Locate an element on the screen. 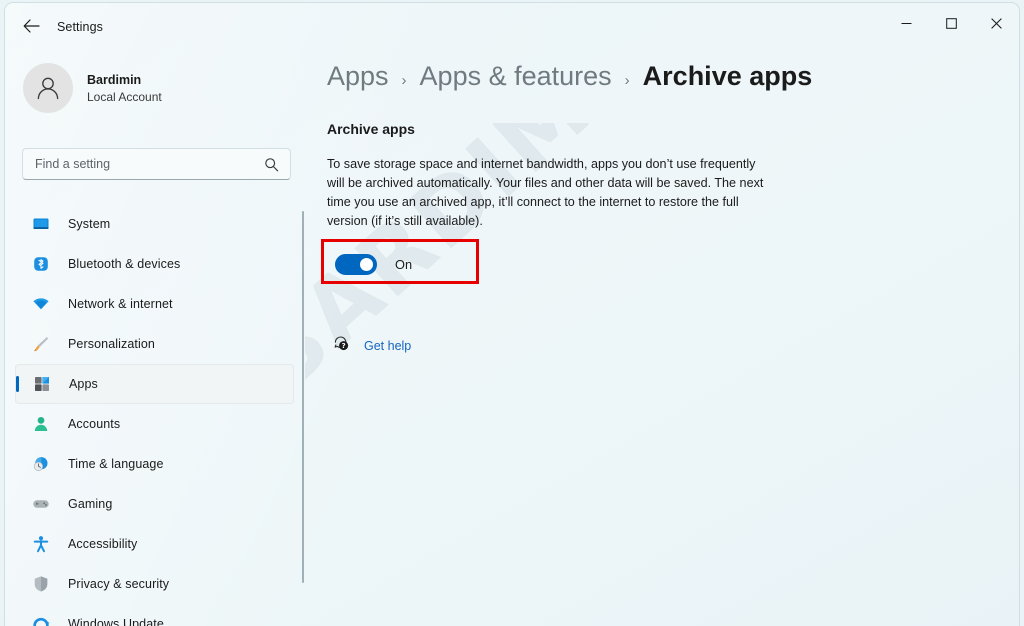 The image size is (1024, 626). person-avatar-icon is located at coordinates (48, 88).